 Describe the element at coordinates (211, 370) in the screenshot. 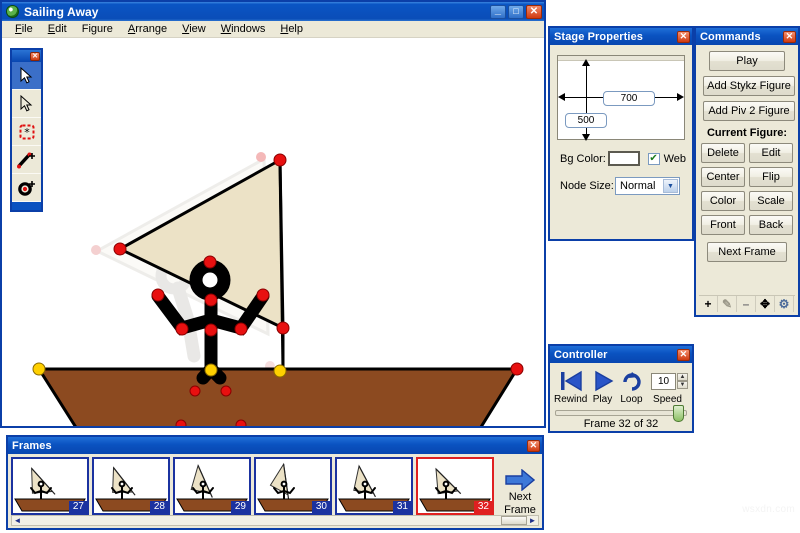

I see `figure-root-node` at that location.